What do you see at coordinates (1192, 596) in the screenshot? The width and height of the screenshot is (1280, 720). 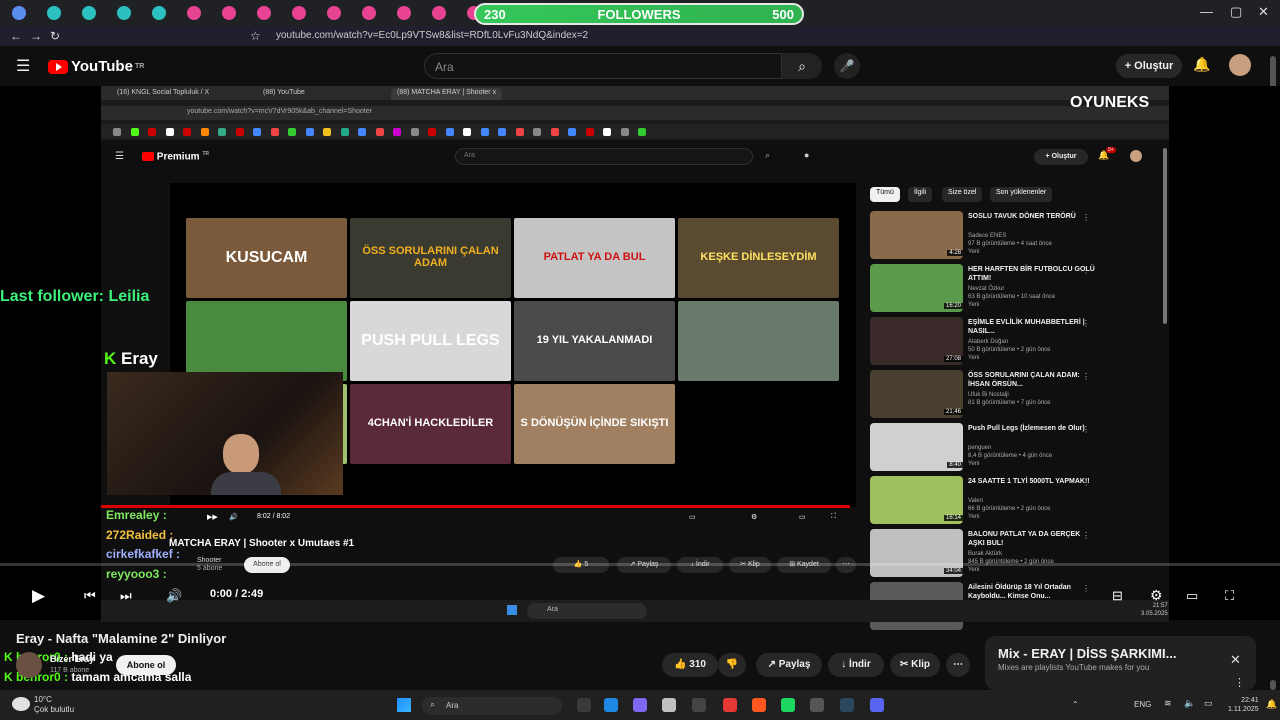 I see `miniplayer-icon: ▭` at bounding box center [1192, 596].